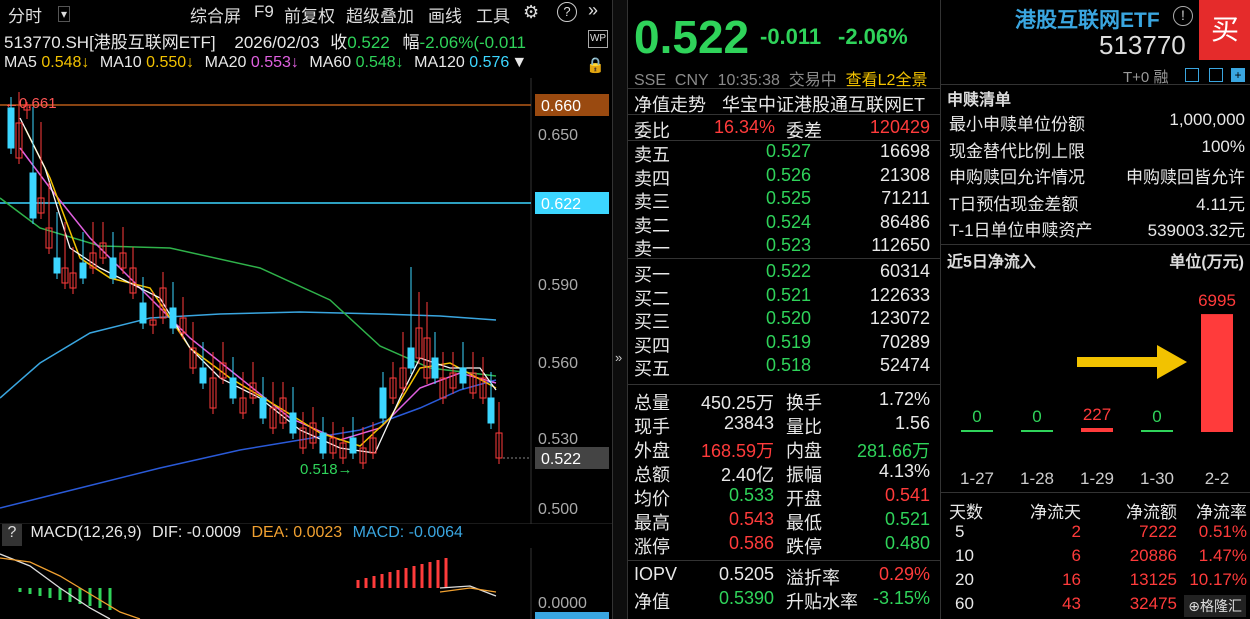 This screenshot has width=1250, height=619. I want to click on bar-date: 2026/02/03, so click(277, 42).